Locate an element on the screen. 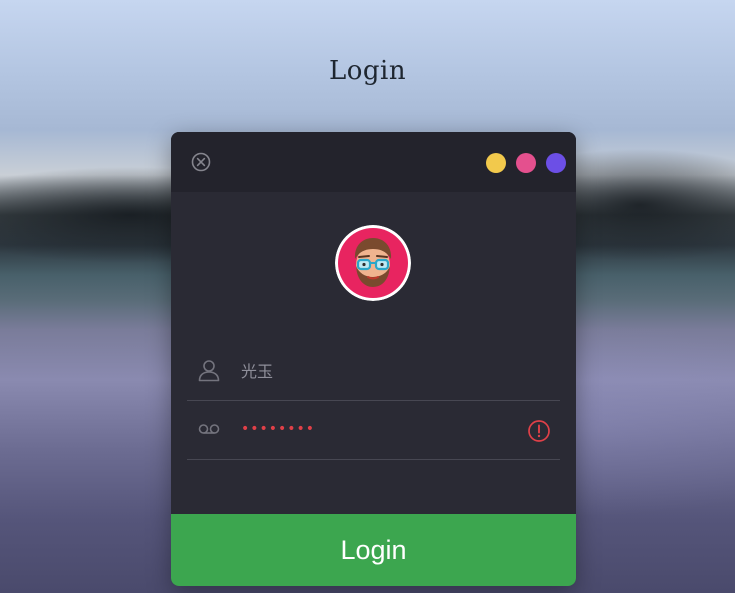 The width and height of the screenshot is (735, 593). username-input is located at coordinates (381, 370).